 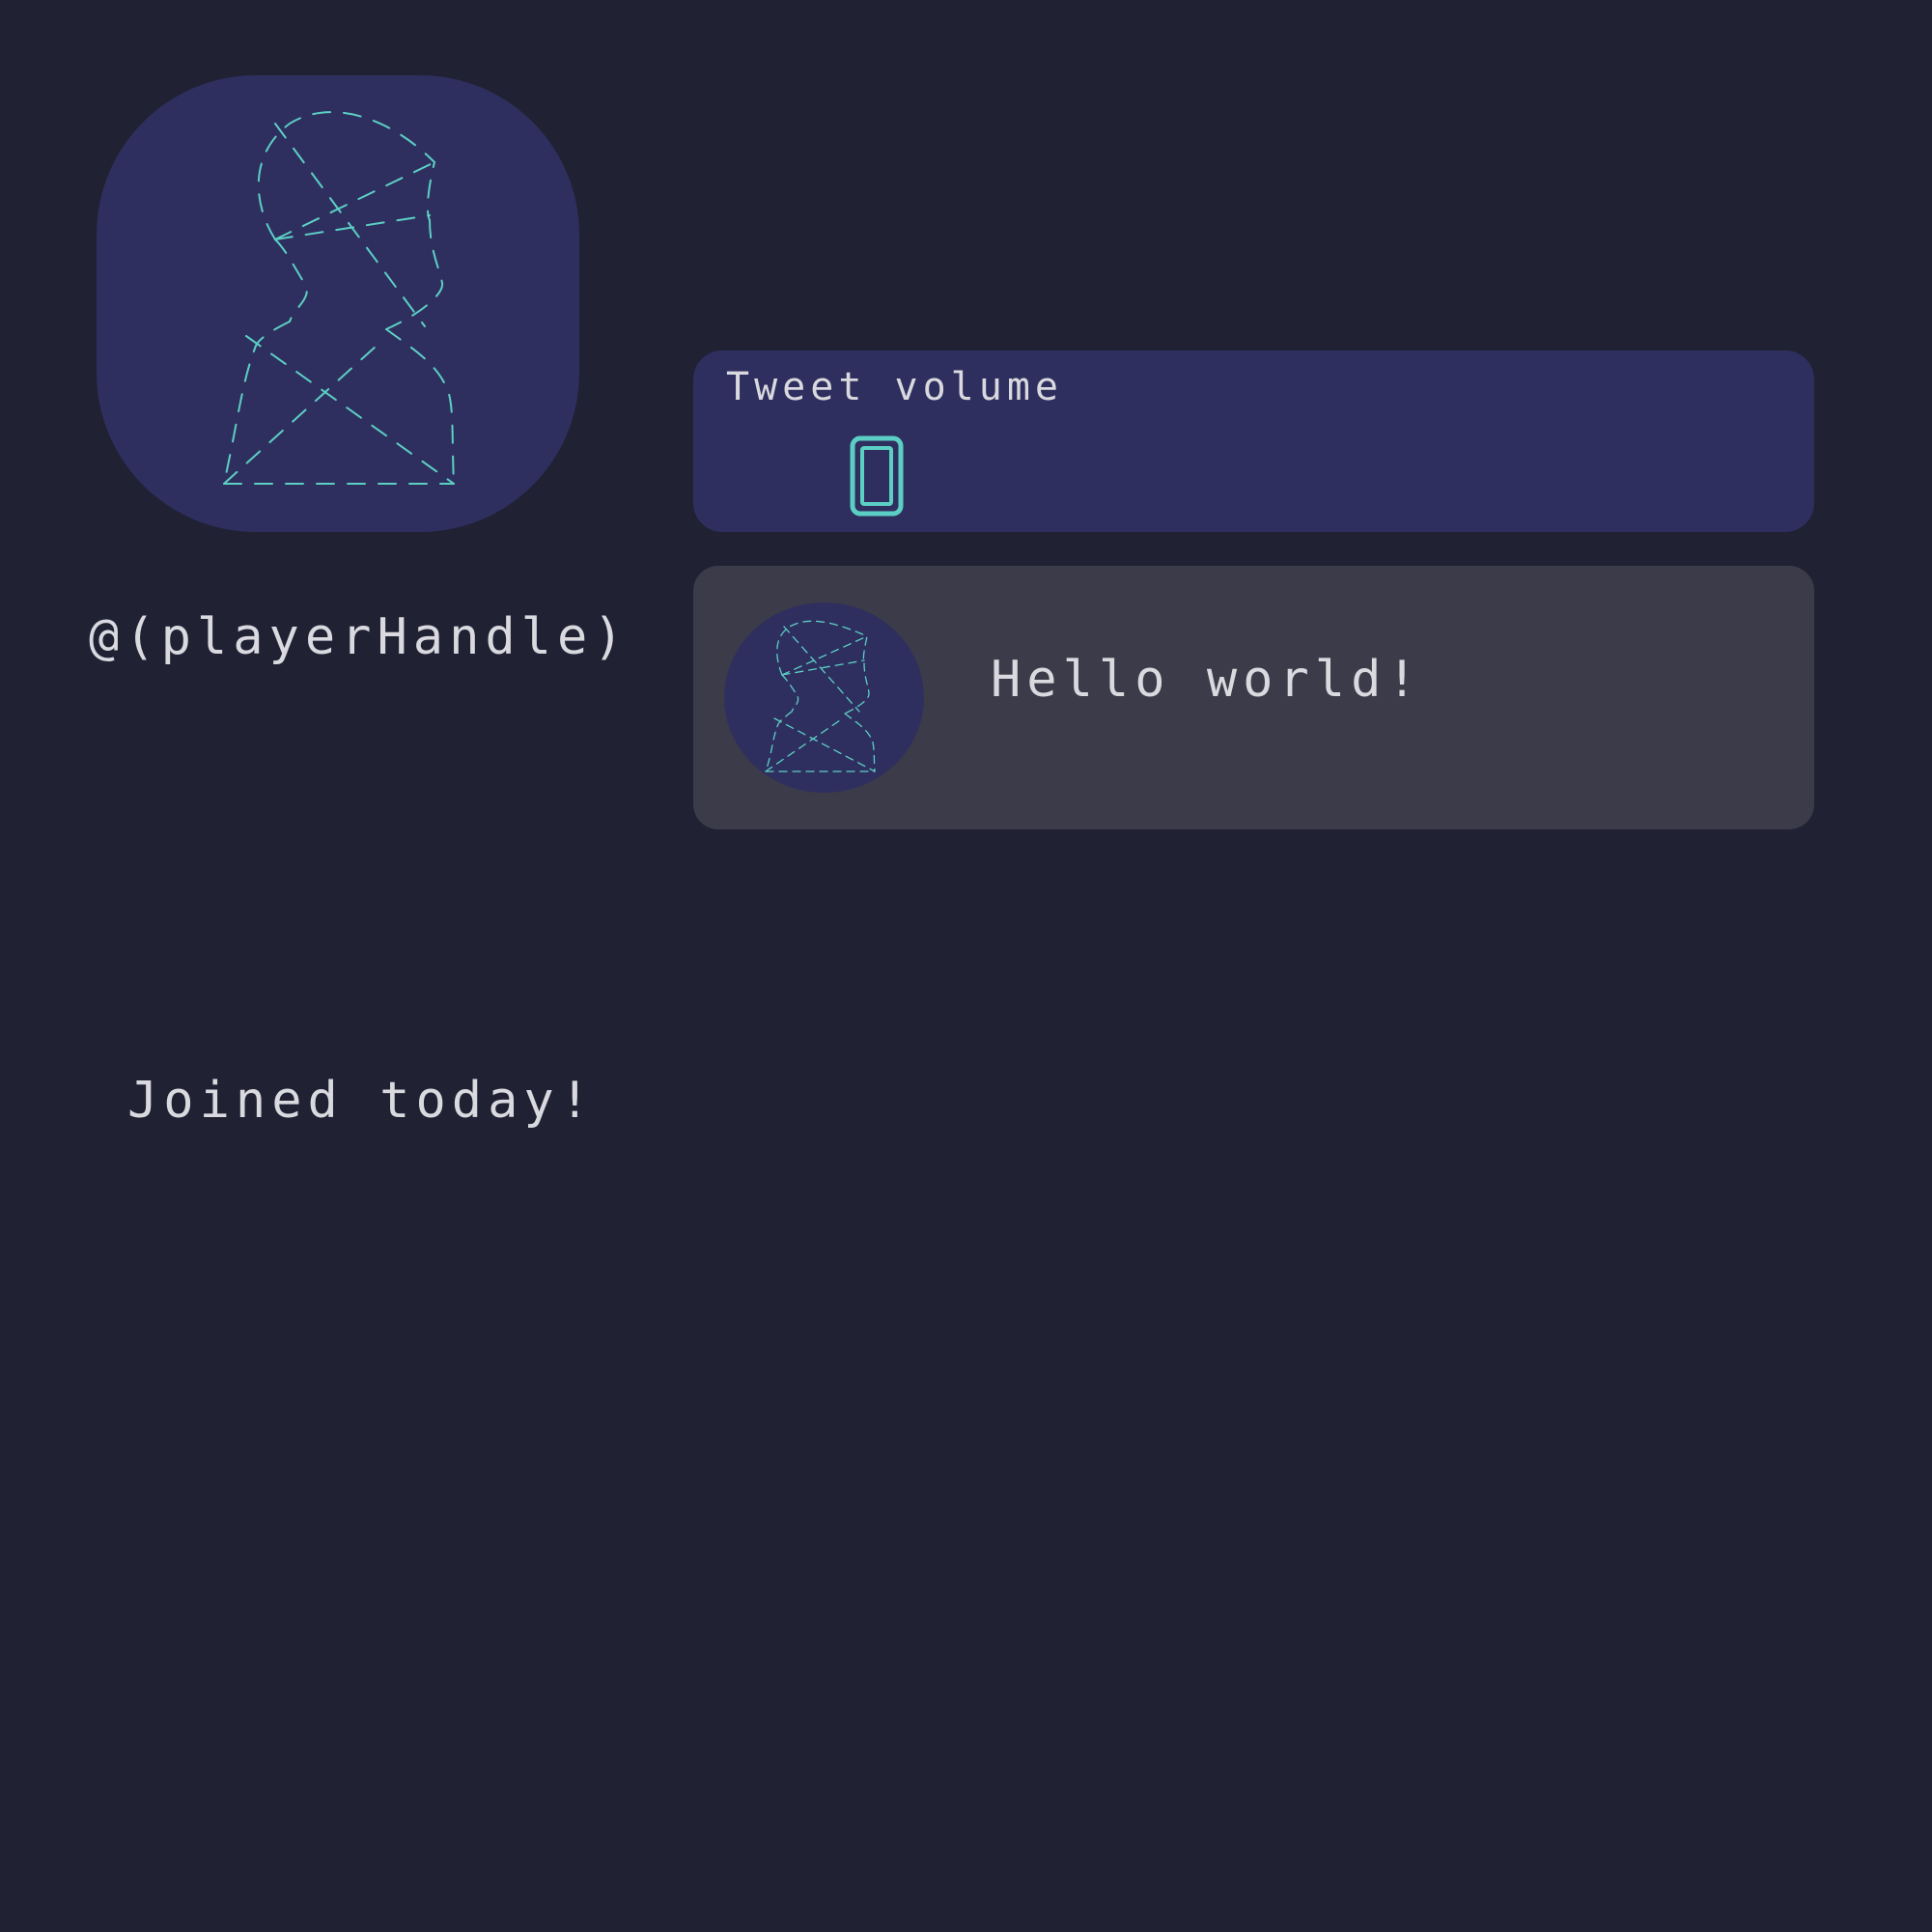 What do you see at coordinates (362, 1101) in the screenshot?
I see `joined-date: Joined today!` at bounding box center [362, 1101].